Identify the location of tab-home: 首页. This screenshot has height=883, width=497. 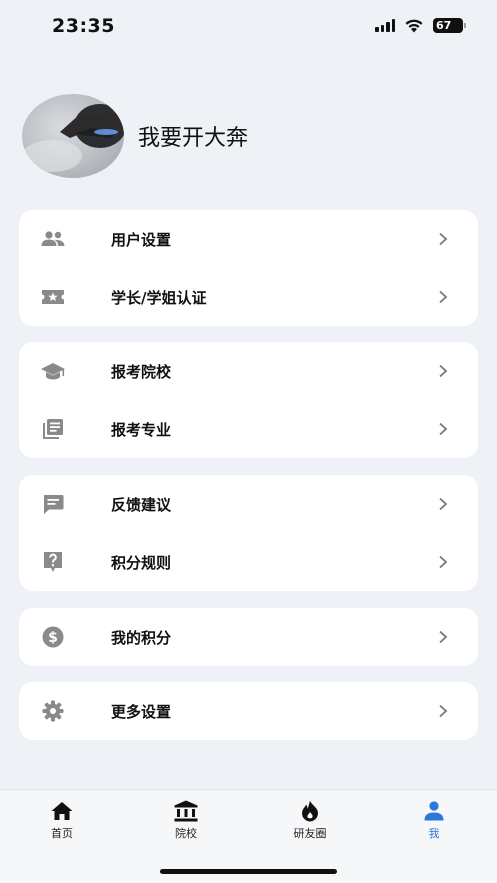
(62, 820).